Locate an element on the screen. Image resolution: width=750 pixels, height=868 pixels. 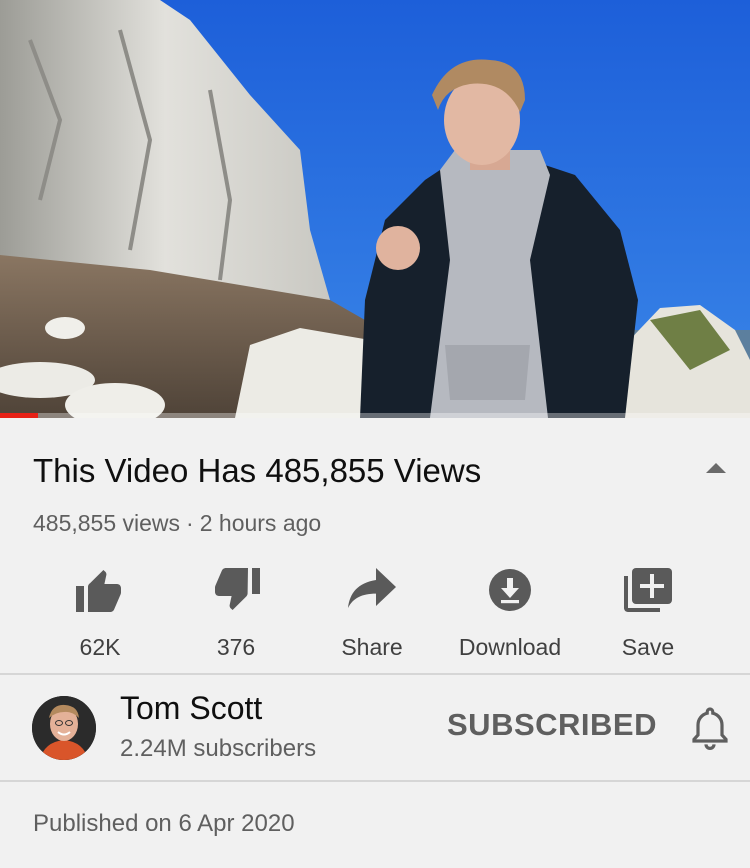
video-metadata: 485,855 views · 2 hours ago is located at coordinates (177, 523).